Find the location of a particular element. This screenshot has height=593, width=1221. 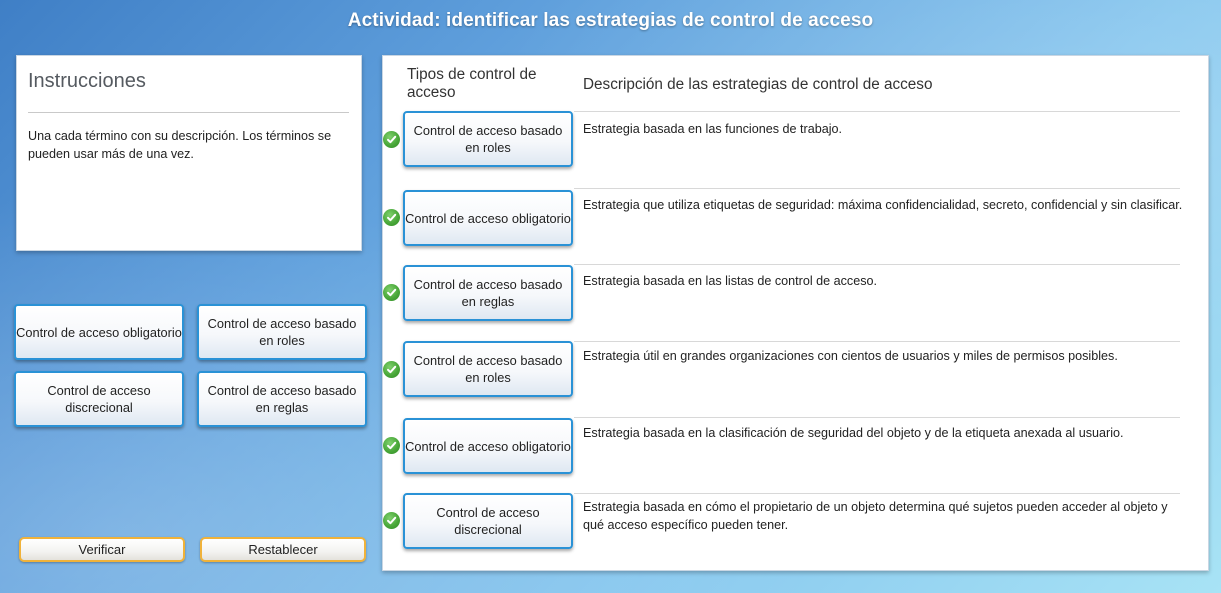

reset-button: Restablecer is located at coordinates (283, 549).